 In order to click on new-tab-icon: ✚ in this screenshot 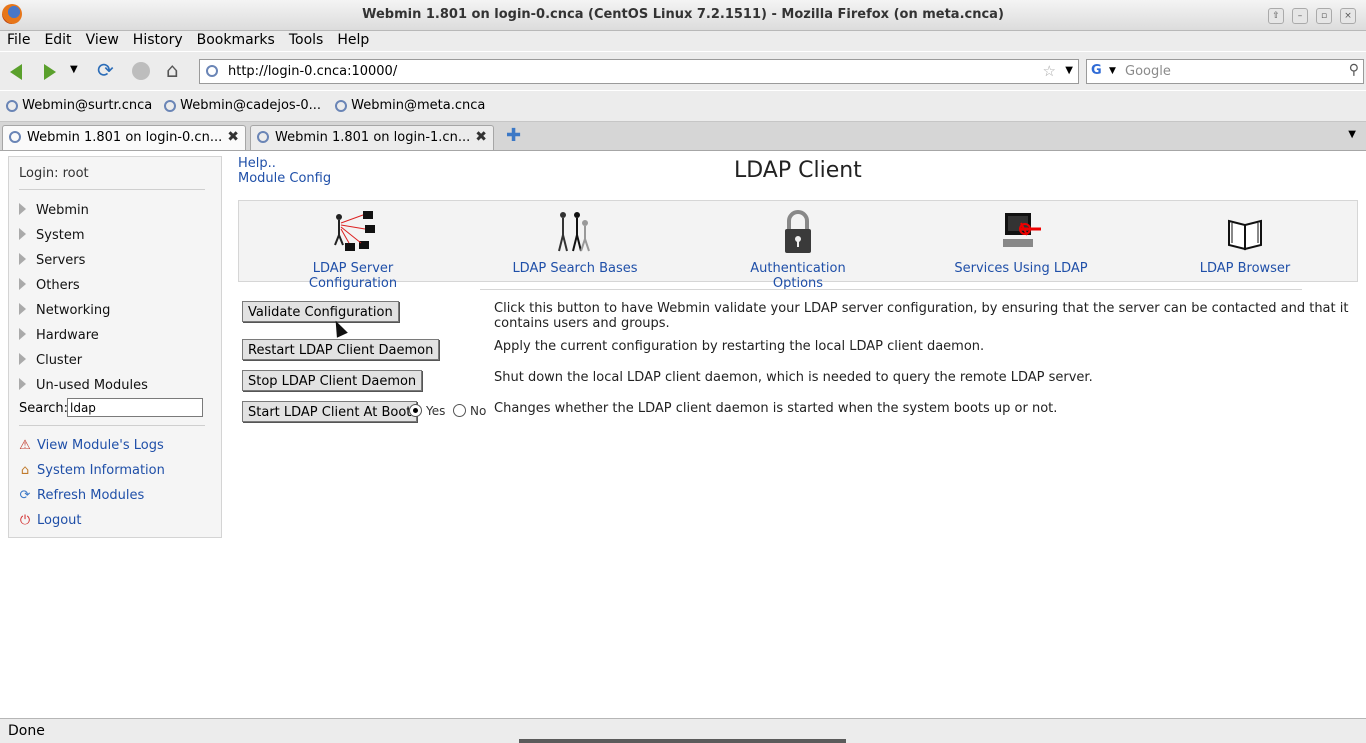, I will do `click(513, 135)`.